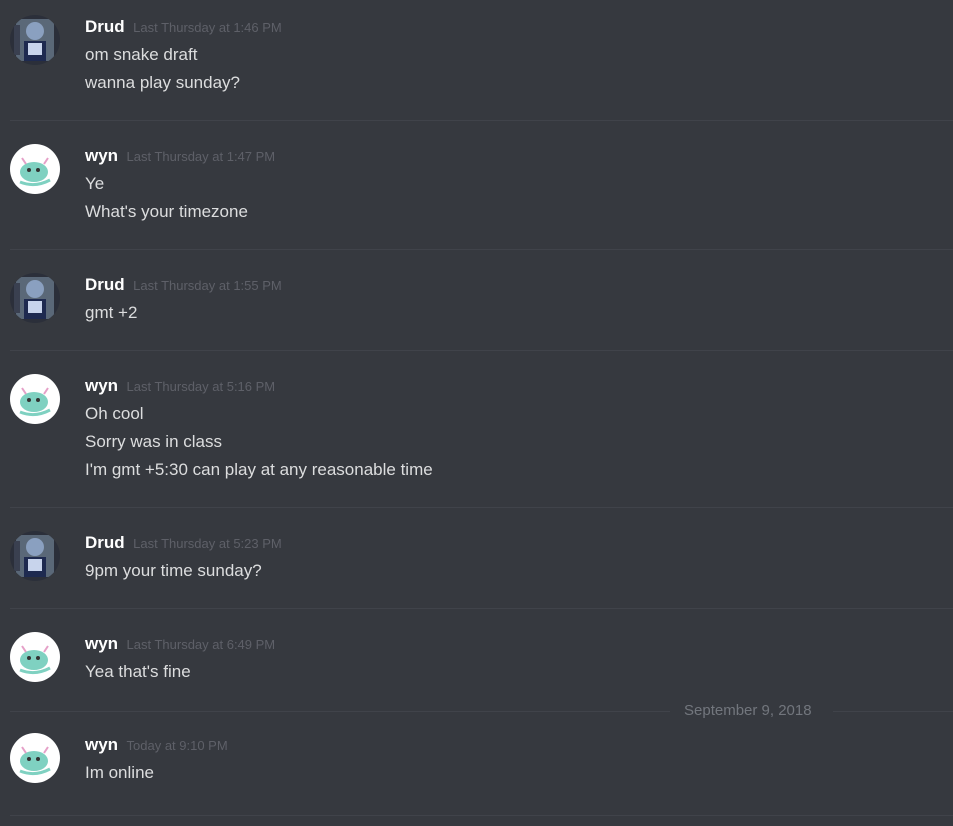  I want to click on message-header: Drud Last Thursday at 5:23 PM, so click(183, 543).